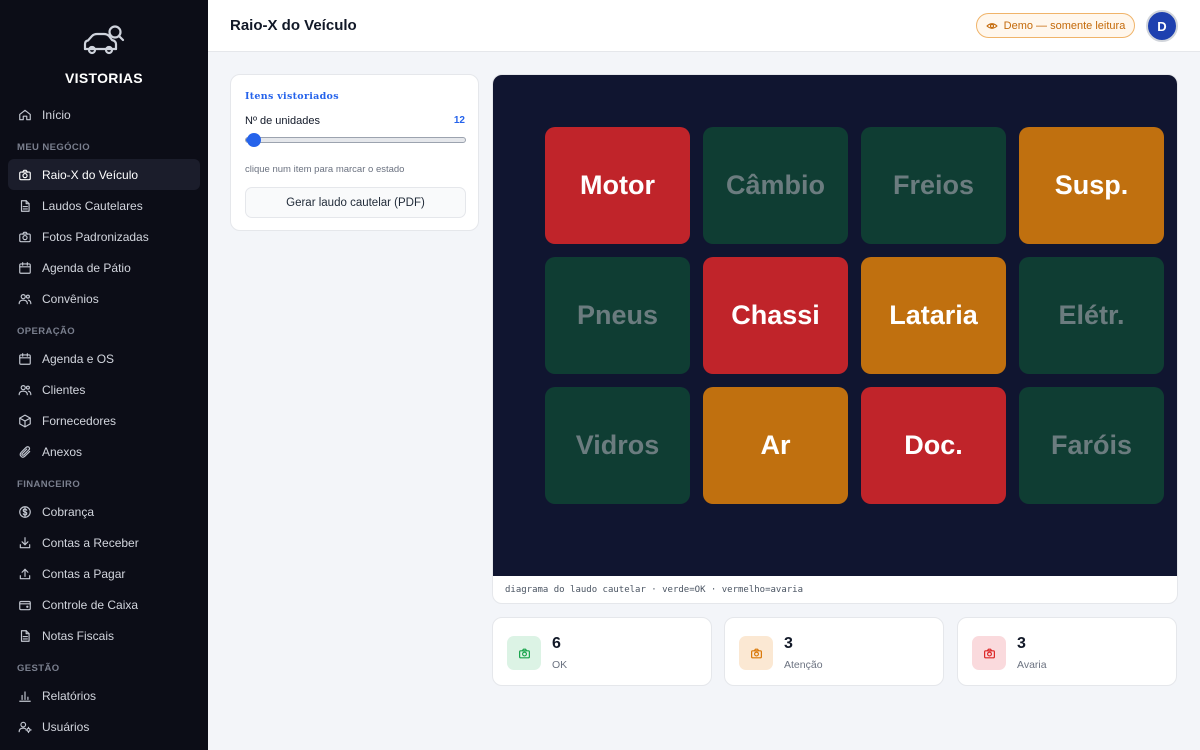  I want to click on sidebar-item-label: Cobrança, so click(68, 511).